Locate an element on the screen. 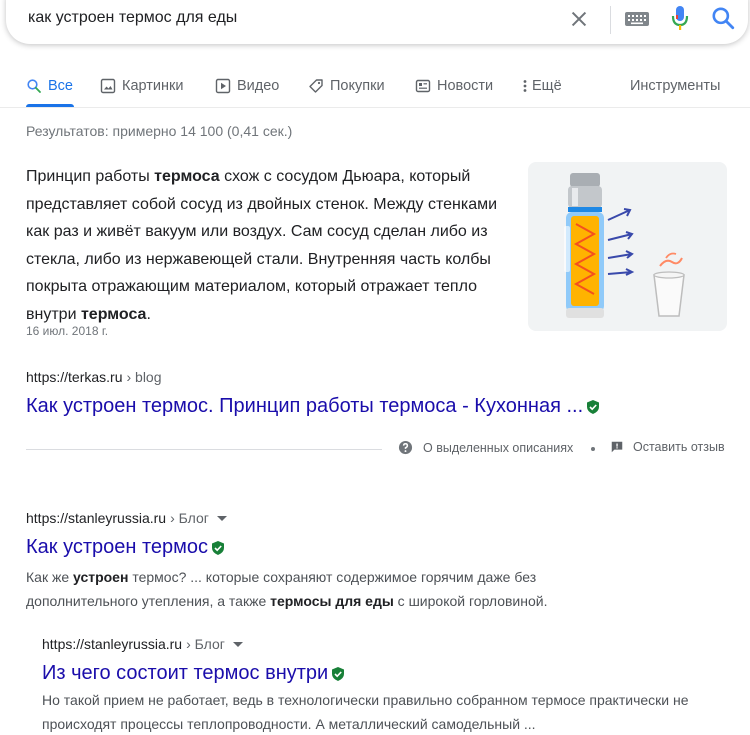  tab-label: Все is located at coordinates (60, 86).